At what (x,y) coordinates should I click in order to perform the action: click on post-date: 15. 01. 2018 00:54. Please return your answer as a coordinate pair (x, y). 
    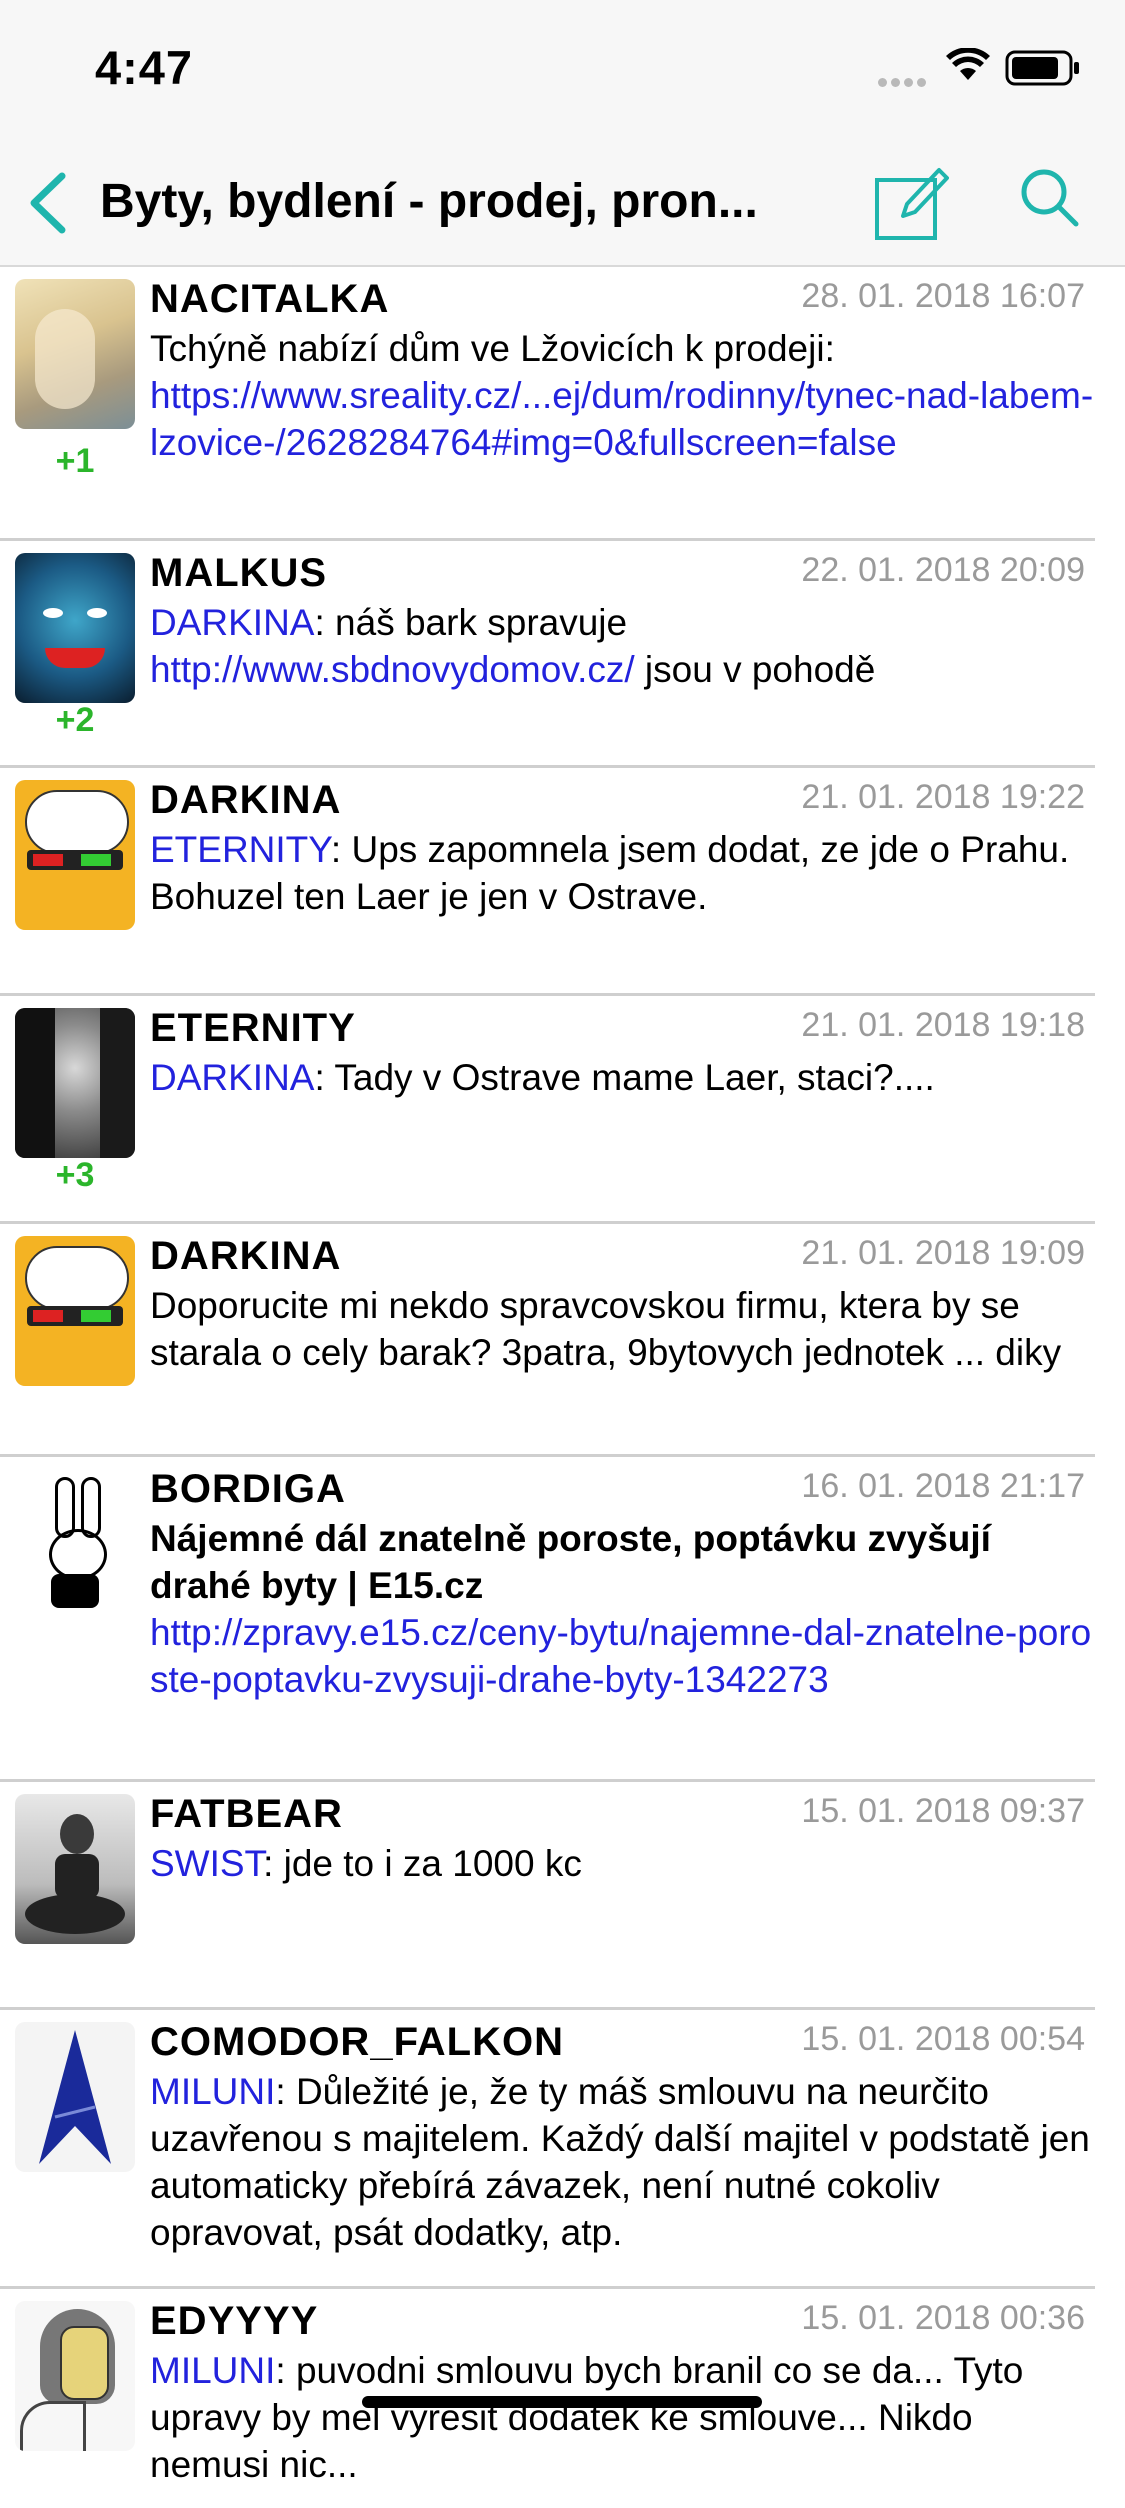
    Looking at the image, I should click on (943, 2039).